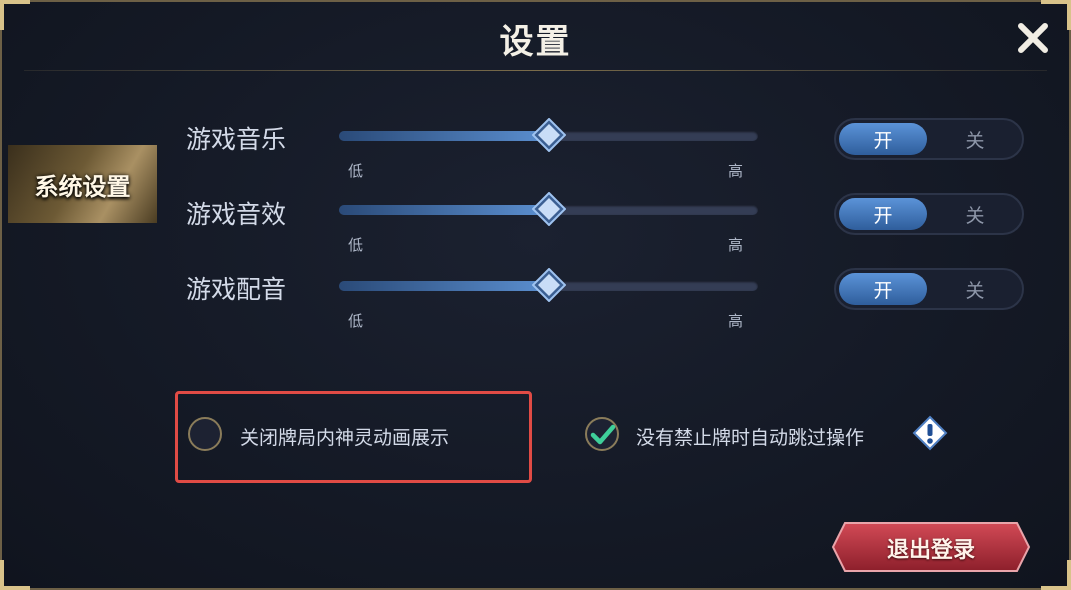 The image size is (1071, 590). I want to click on music-volume-slider, so click(548, 135).